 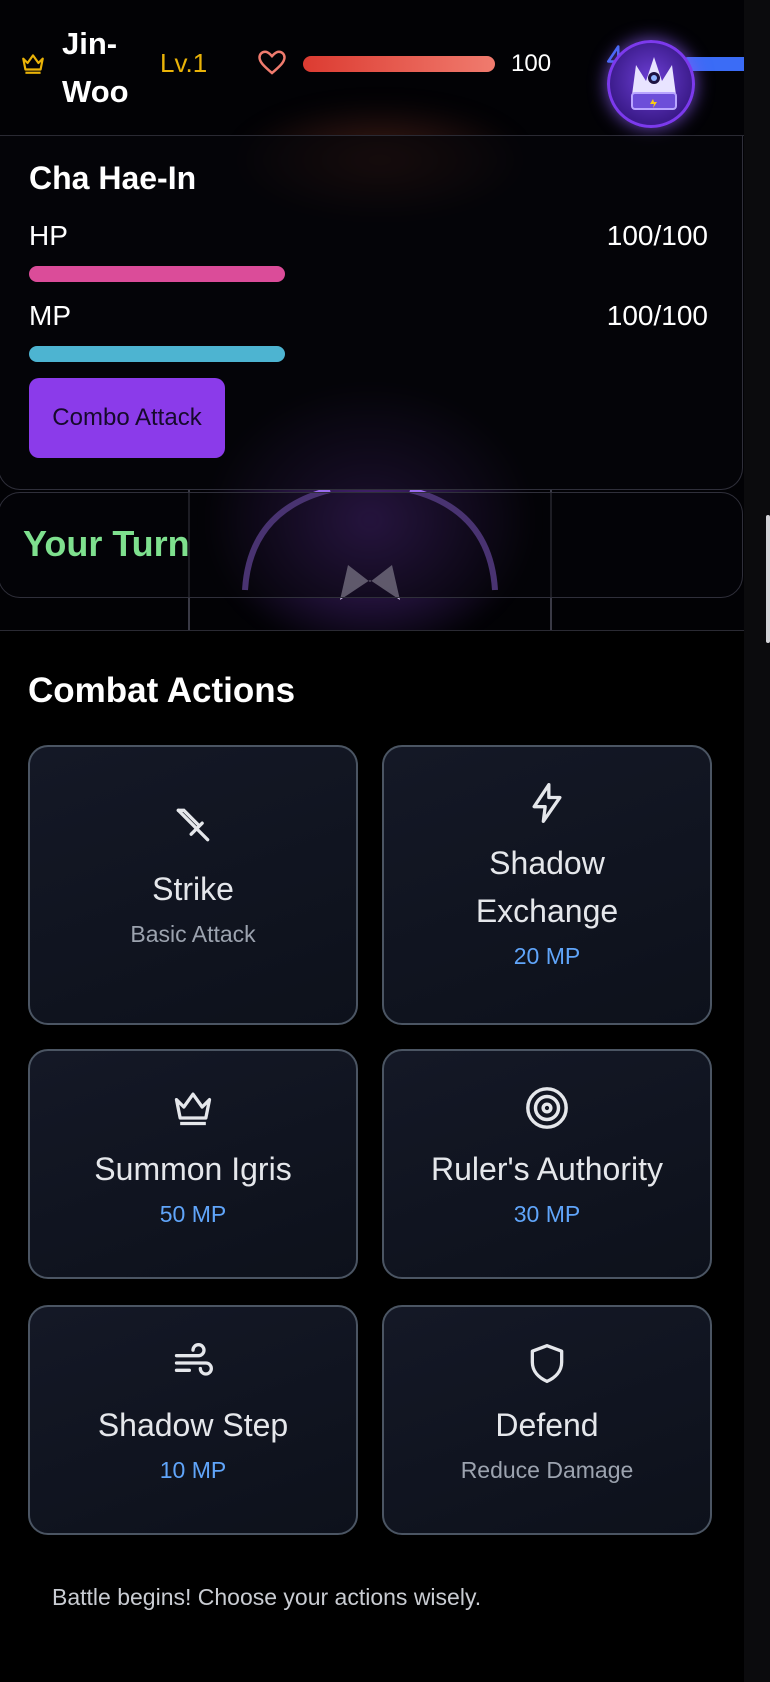 I want to click on avatar, so click(x=651, y=84).